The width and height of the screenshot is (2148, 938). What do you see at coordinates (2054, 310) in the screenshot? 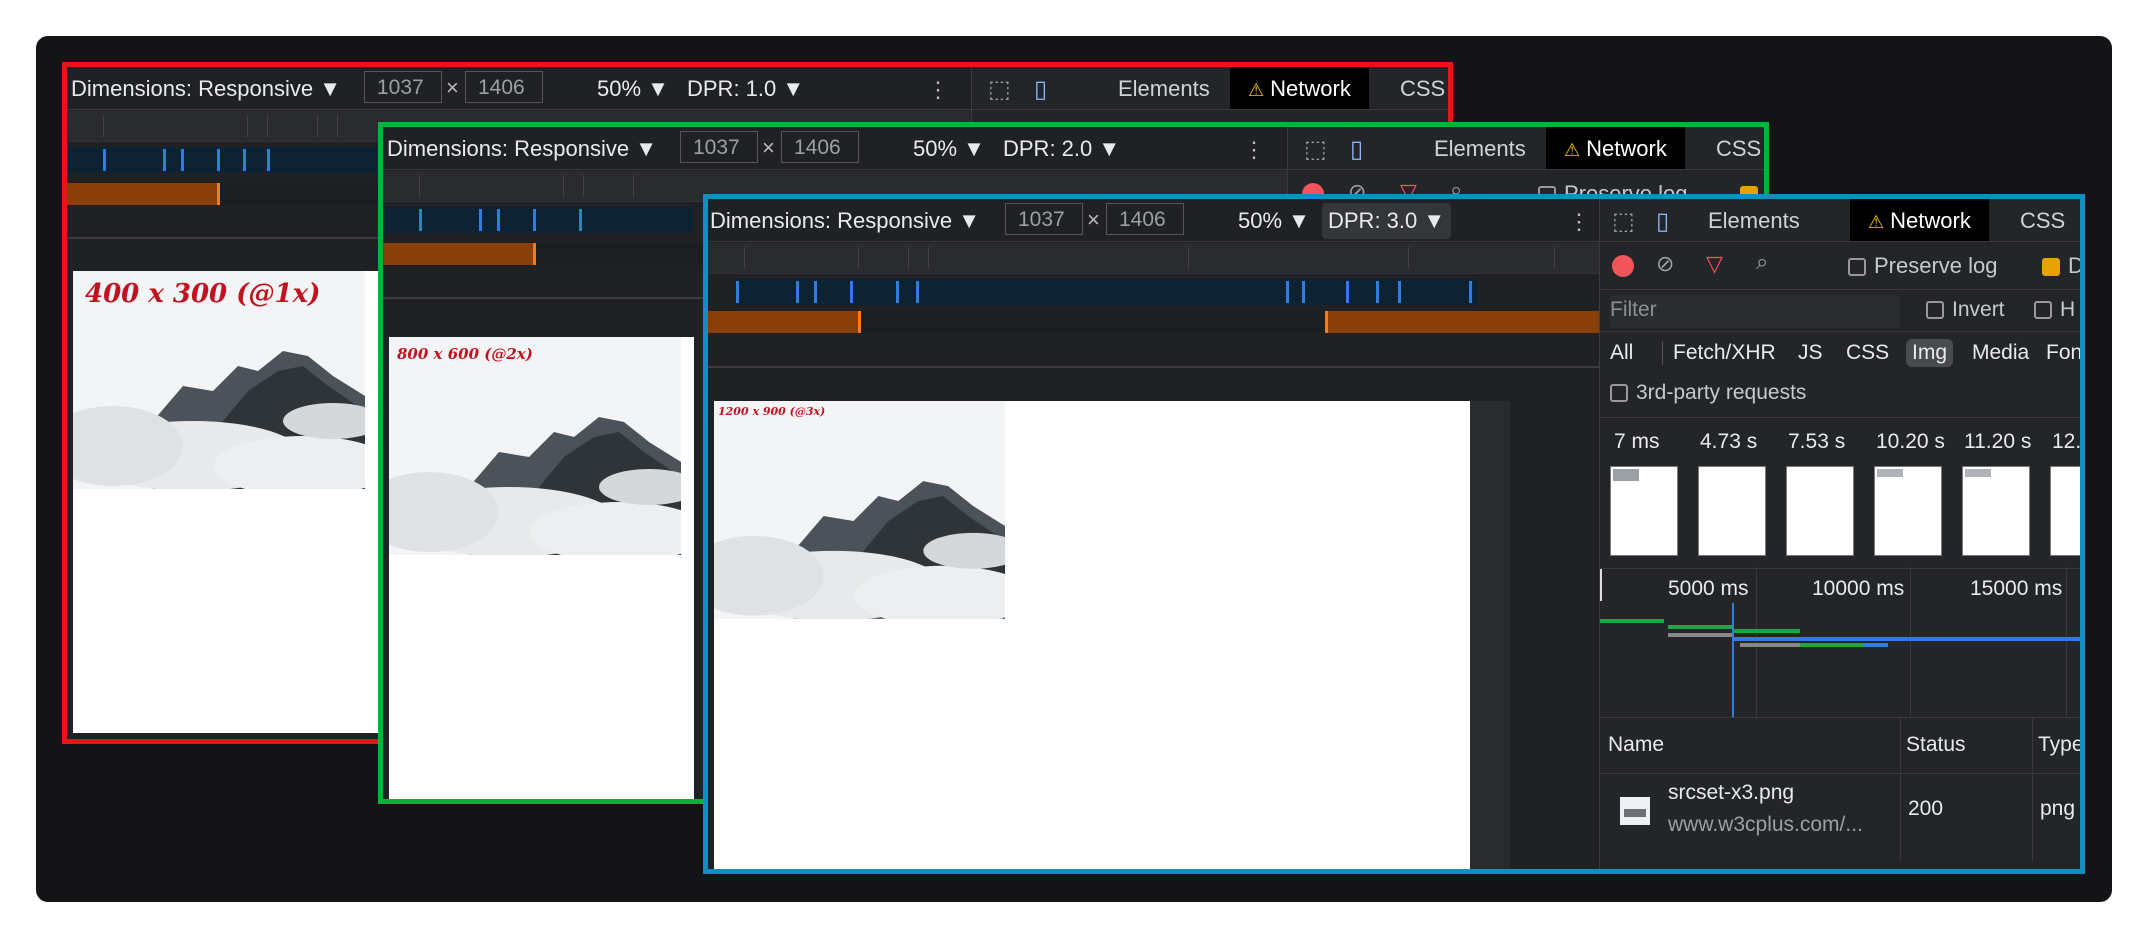
I see `hide-data-urls-checkbox: H` at bounding box center [2054, 310].